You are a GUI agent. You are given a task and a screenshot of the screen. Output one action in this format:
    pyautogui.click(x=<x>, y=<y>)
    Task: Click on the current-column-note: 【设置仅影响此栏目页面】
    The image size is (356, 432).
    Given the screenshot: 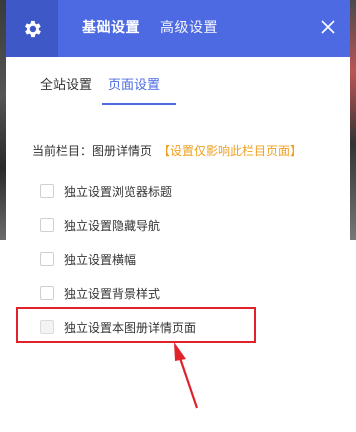 What is the action you would take?
    pyautogui.click(x=230, y=151)
    